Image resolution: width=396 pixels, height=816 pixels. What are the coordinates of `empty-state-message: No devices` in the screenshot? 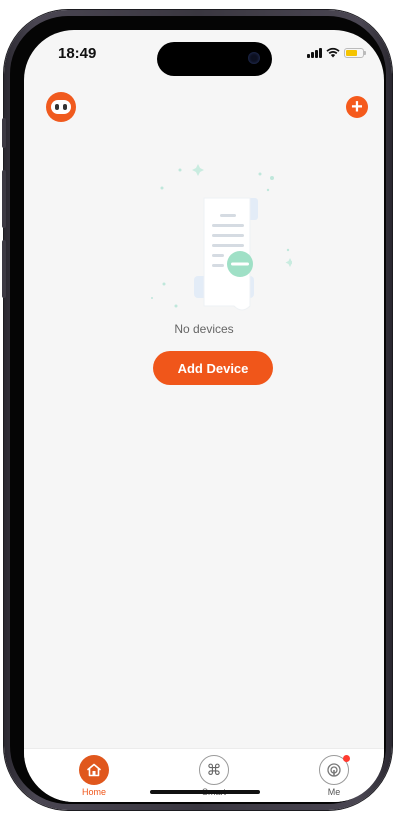 It's located at (204, 329).